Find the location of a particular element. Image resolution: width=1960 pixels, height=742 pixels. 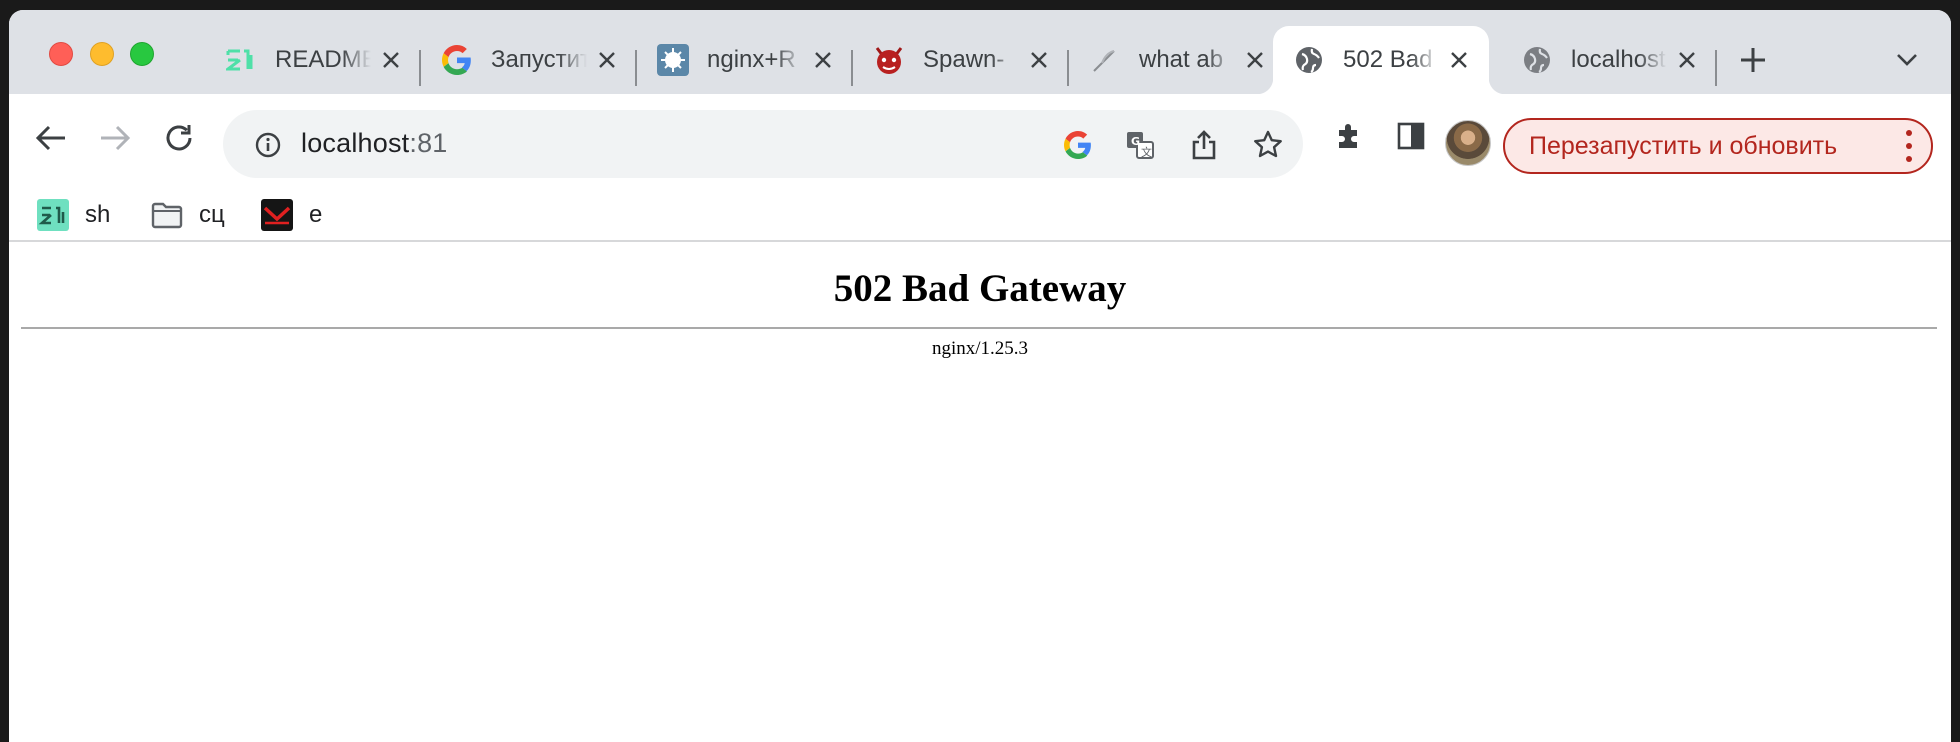

reload-icon is located at coordinates (179, 138).